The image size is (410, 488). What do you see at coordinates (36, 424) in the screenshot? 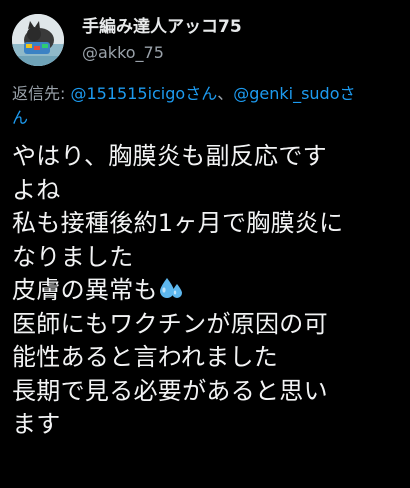
I see `body-line: ます` at bounding box center [36, 424].